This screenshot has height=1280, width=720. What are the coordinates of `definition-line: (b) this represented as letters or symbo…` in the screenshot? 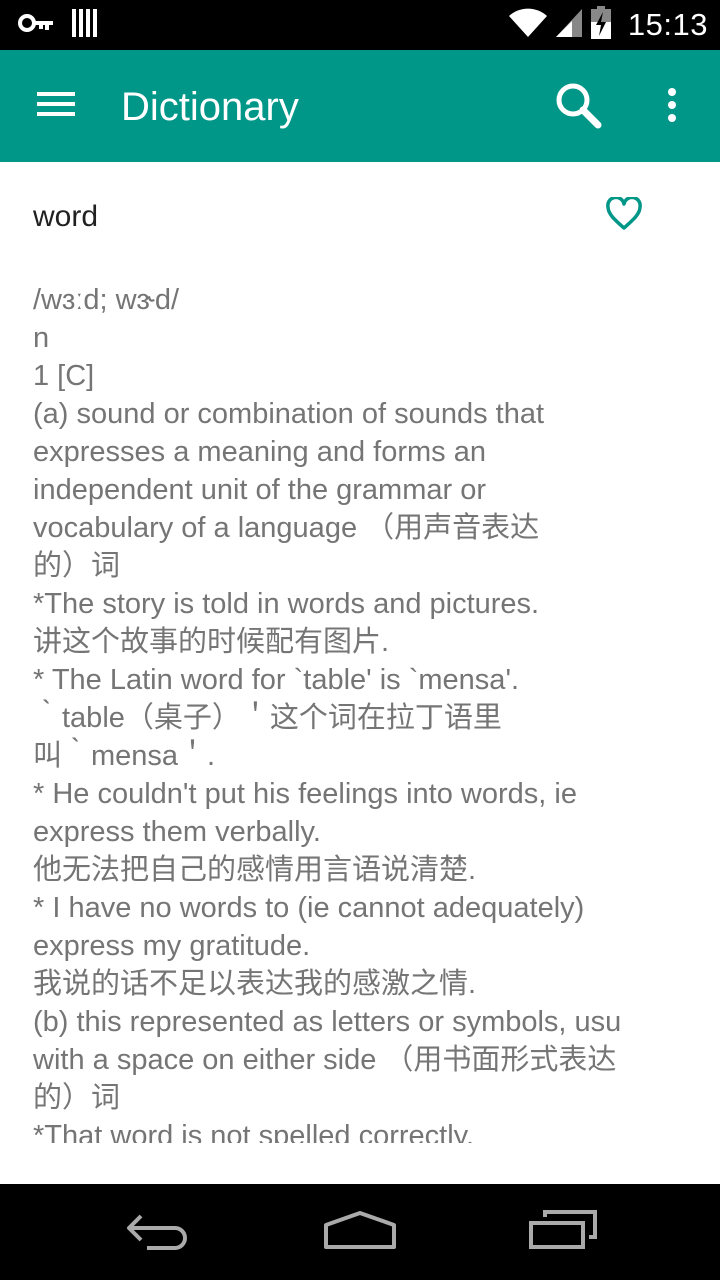 It's located at (327, 1022).